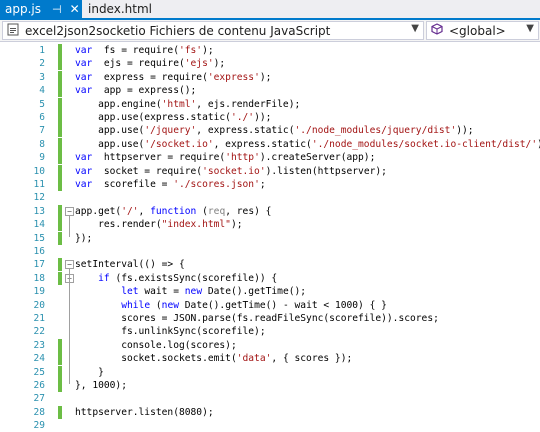 The width and height of the screenshot is (540, 432). I want to click on code-line: 12, so click(270, 197).